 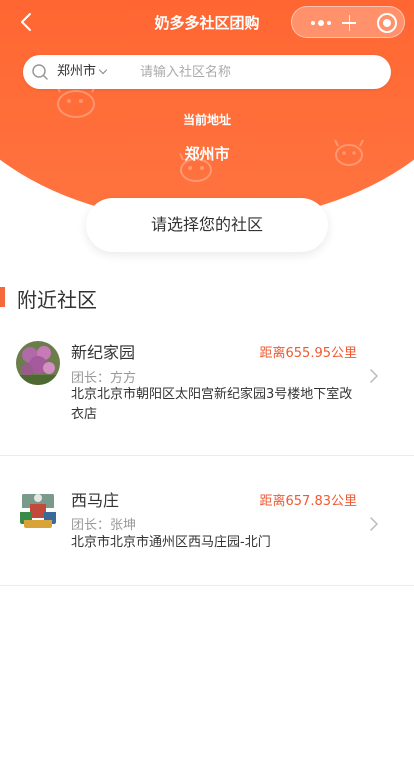 What do you see at coordinates (212, 404) in the screenshot?
I see `community-address: 北京北京市朝阳区太阳宫新纪家园3号楼地下室改衣店` at bounding box center [212, 404].